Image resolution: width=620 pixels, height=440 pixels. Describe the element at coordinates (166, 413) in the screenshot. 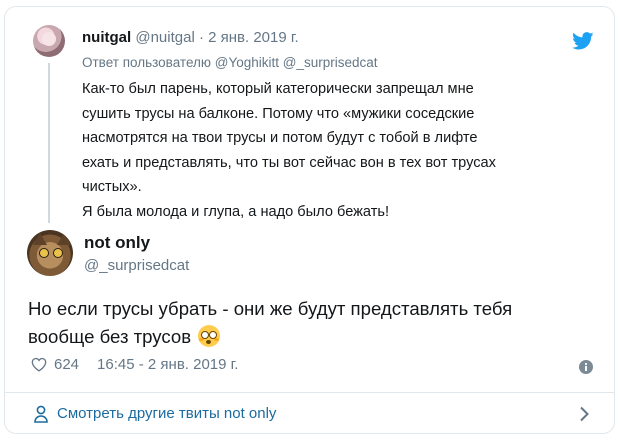

I see `more-tweets-label: Смотреть другие твиты not only` at that location.